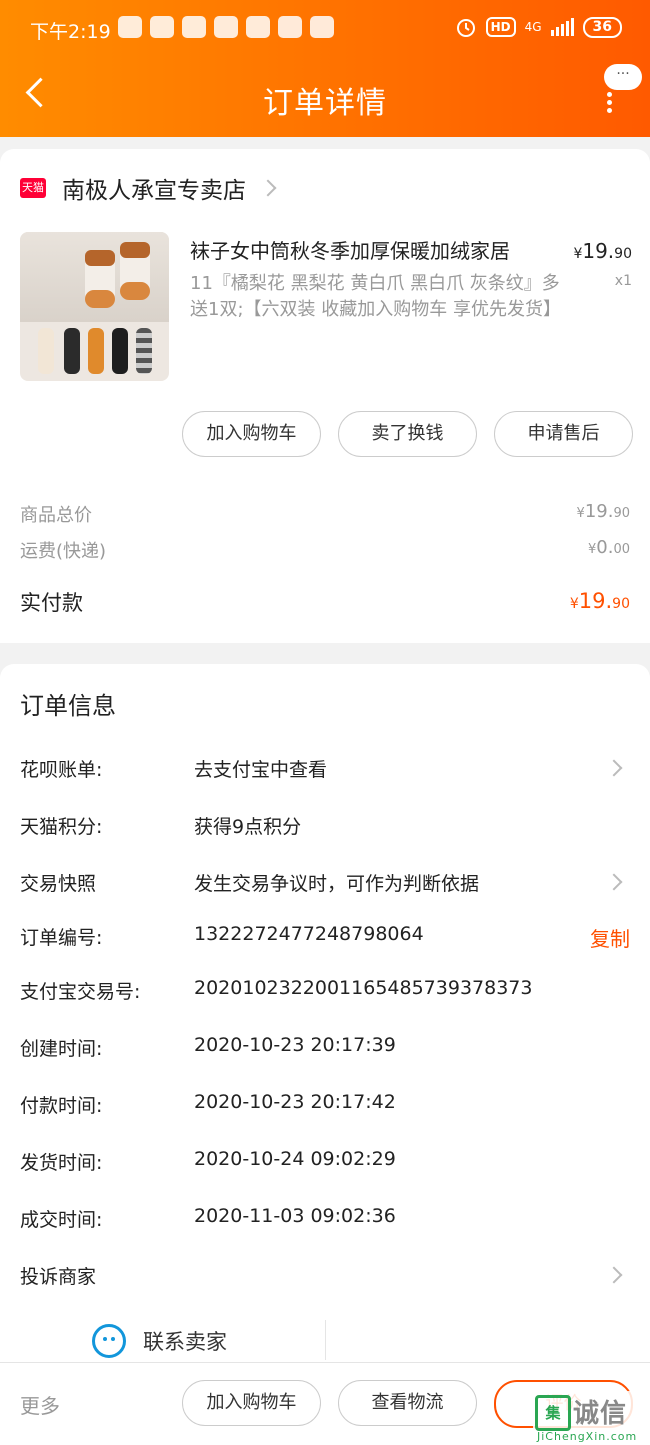 Image resolution: width=650 pixels, height=1445 pixels. Describe the element at coordinates (295, 1102) in the screenshot. I see `paid-time-value: 2020-10-23 20:17:42` at that location.